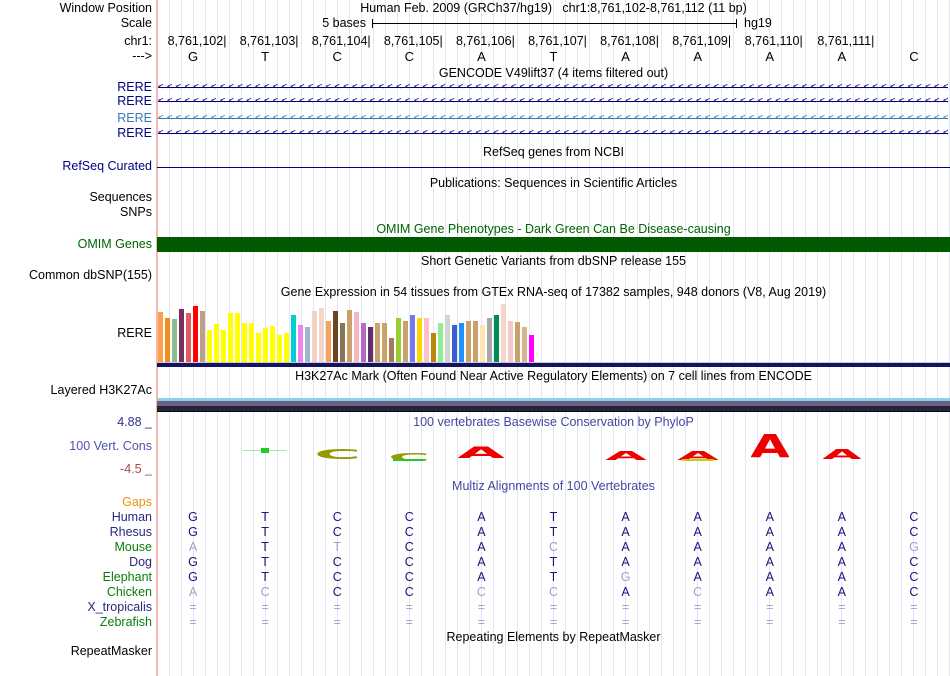  What do you see at coordinates (409, 460) in the screenshot?
I see `phylop-glyph-underline` at bounding box center [409, 460].